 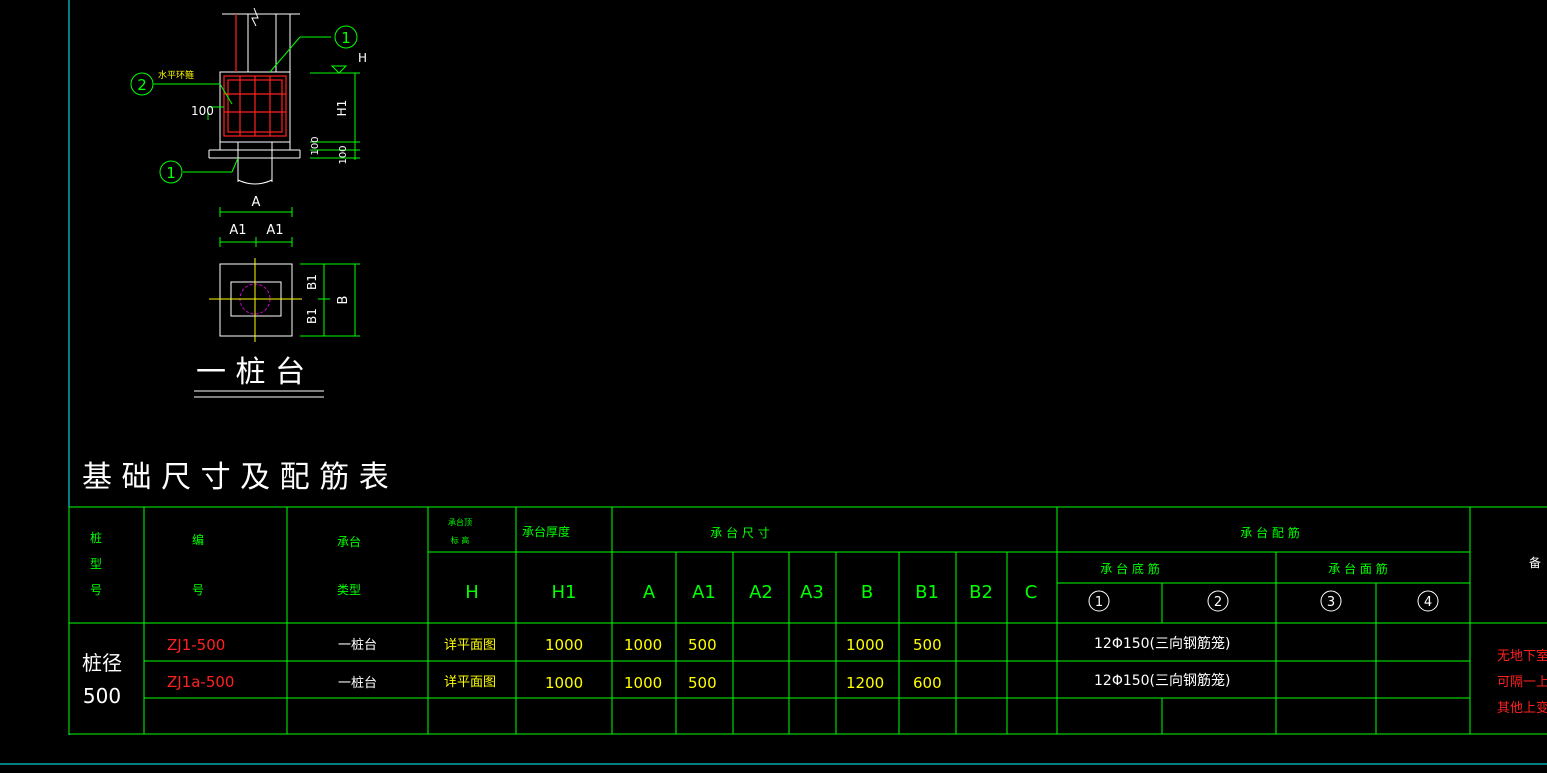 What do you see at coordinates (1428, 602) in the screenshot?
I see `rebar-col-4: 4` at bounding box center [1428, 602].